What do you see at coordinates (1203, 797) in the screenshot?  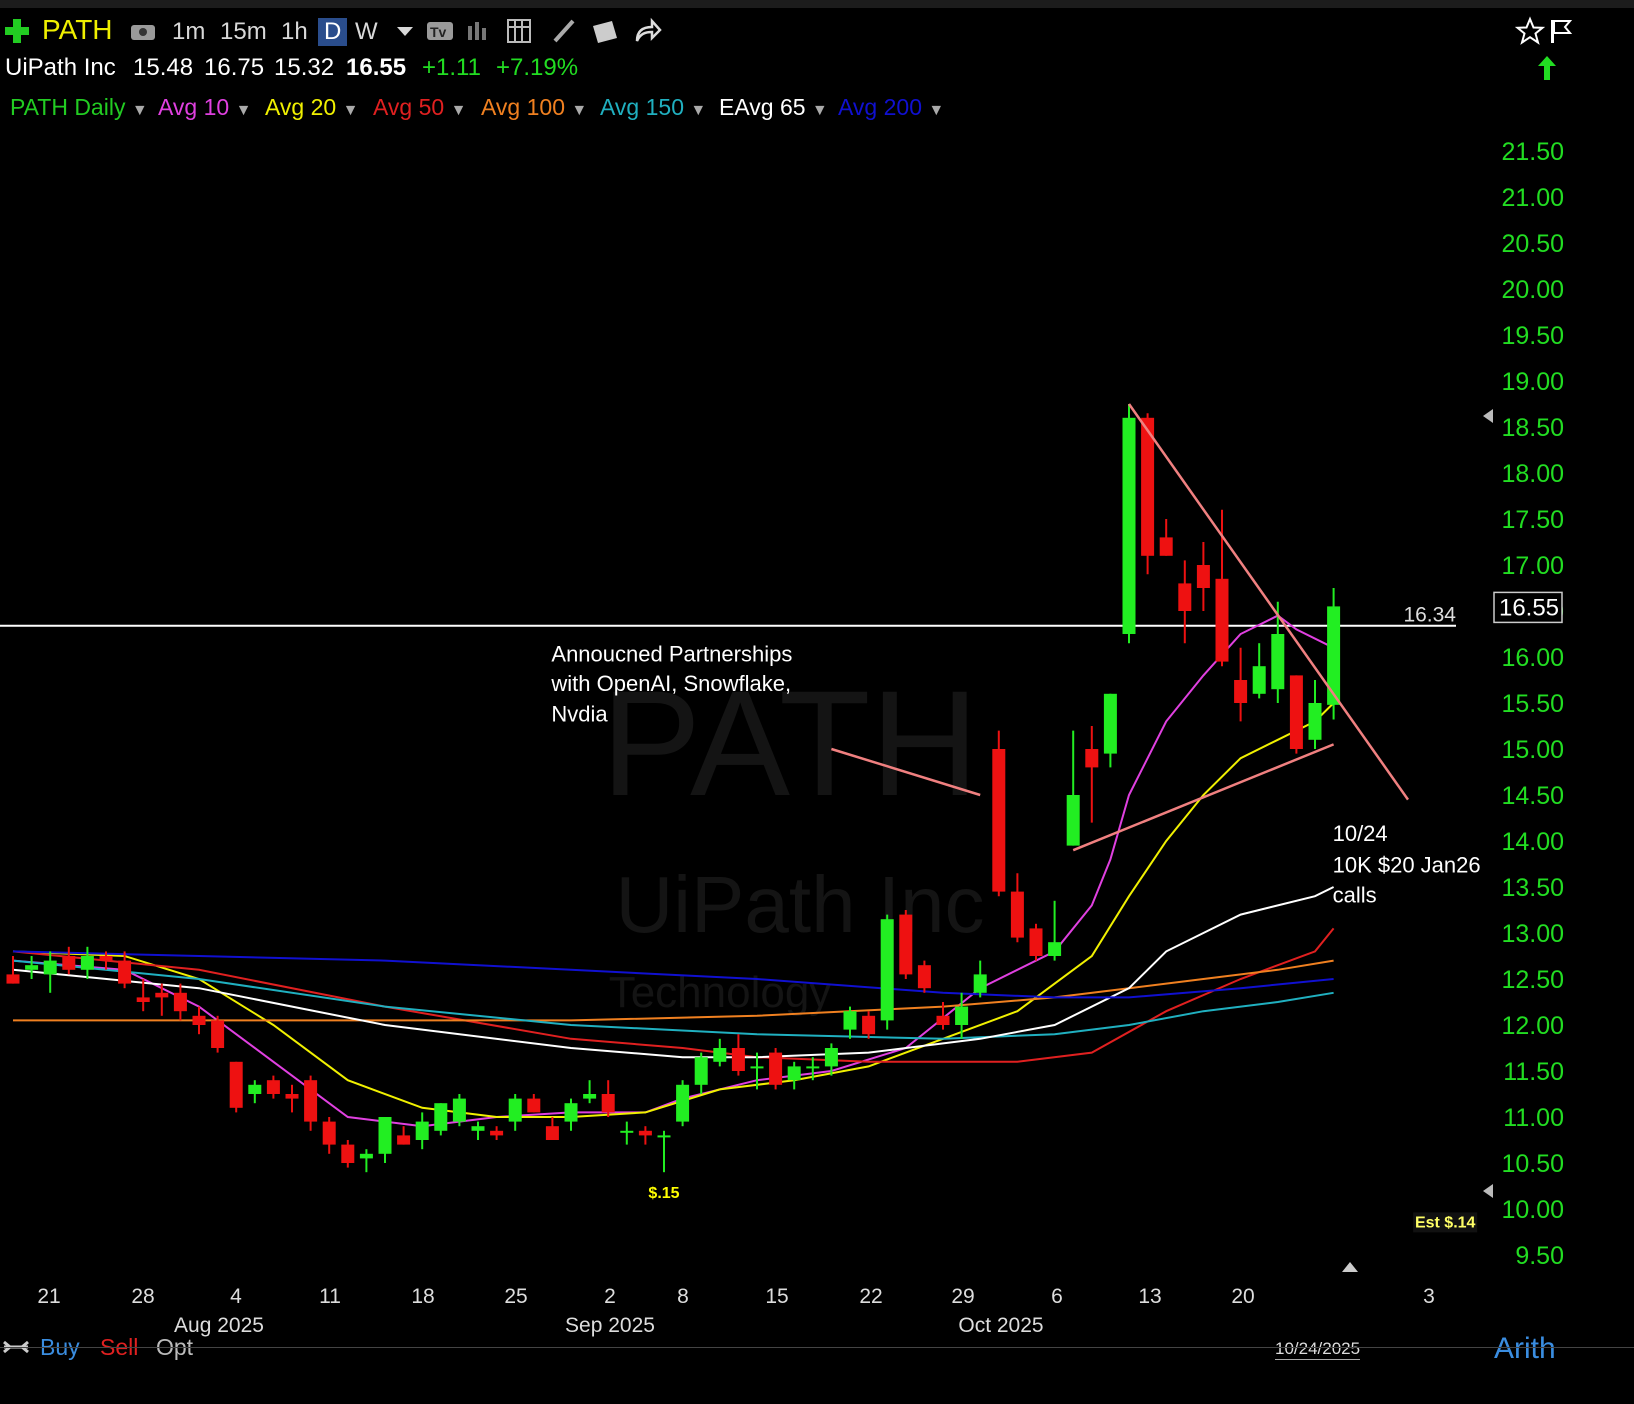 I see `trendline` at bounding box center [1203, 797].